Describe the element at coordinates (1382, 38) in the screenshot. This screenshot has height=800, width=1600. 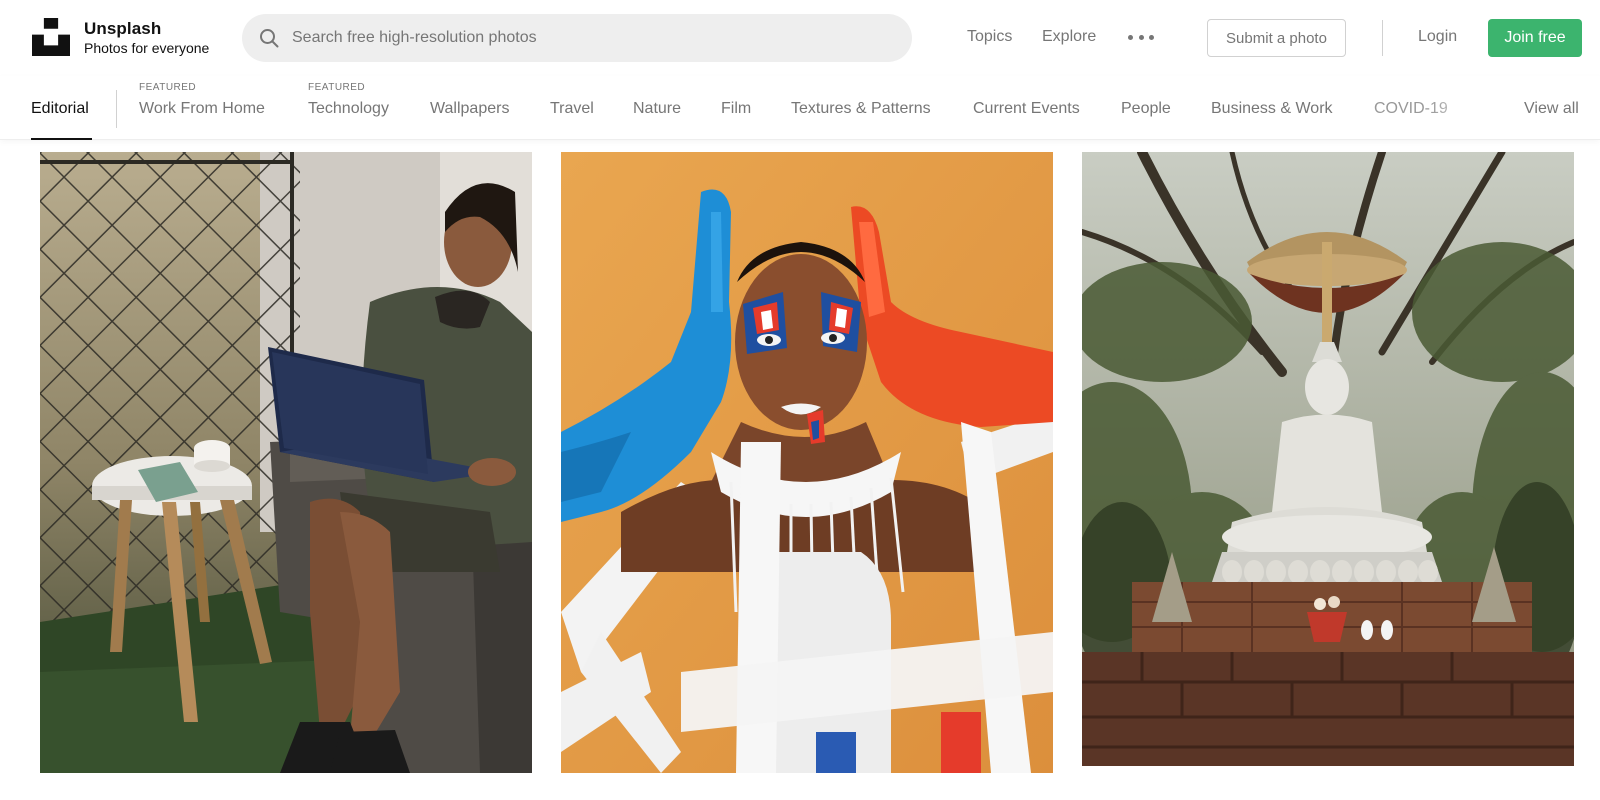
I see `header-divider` at that location.